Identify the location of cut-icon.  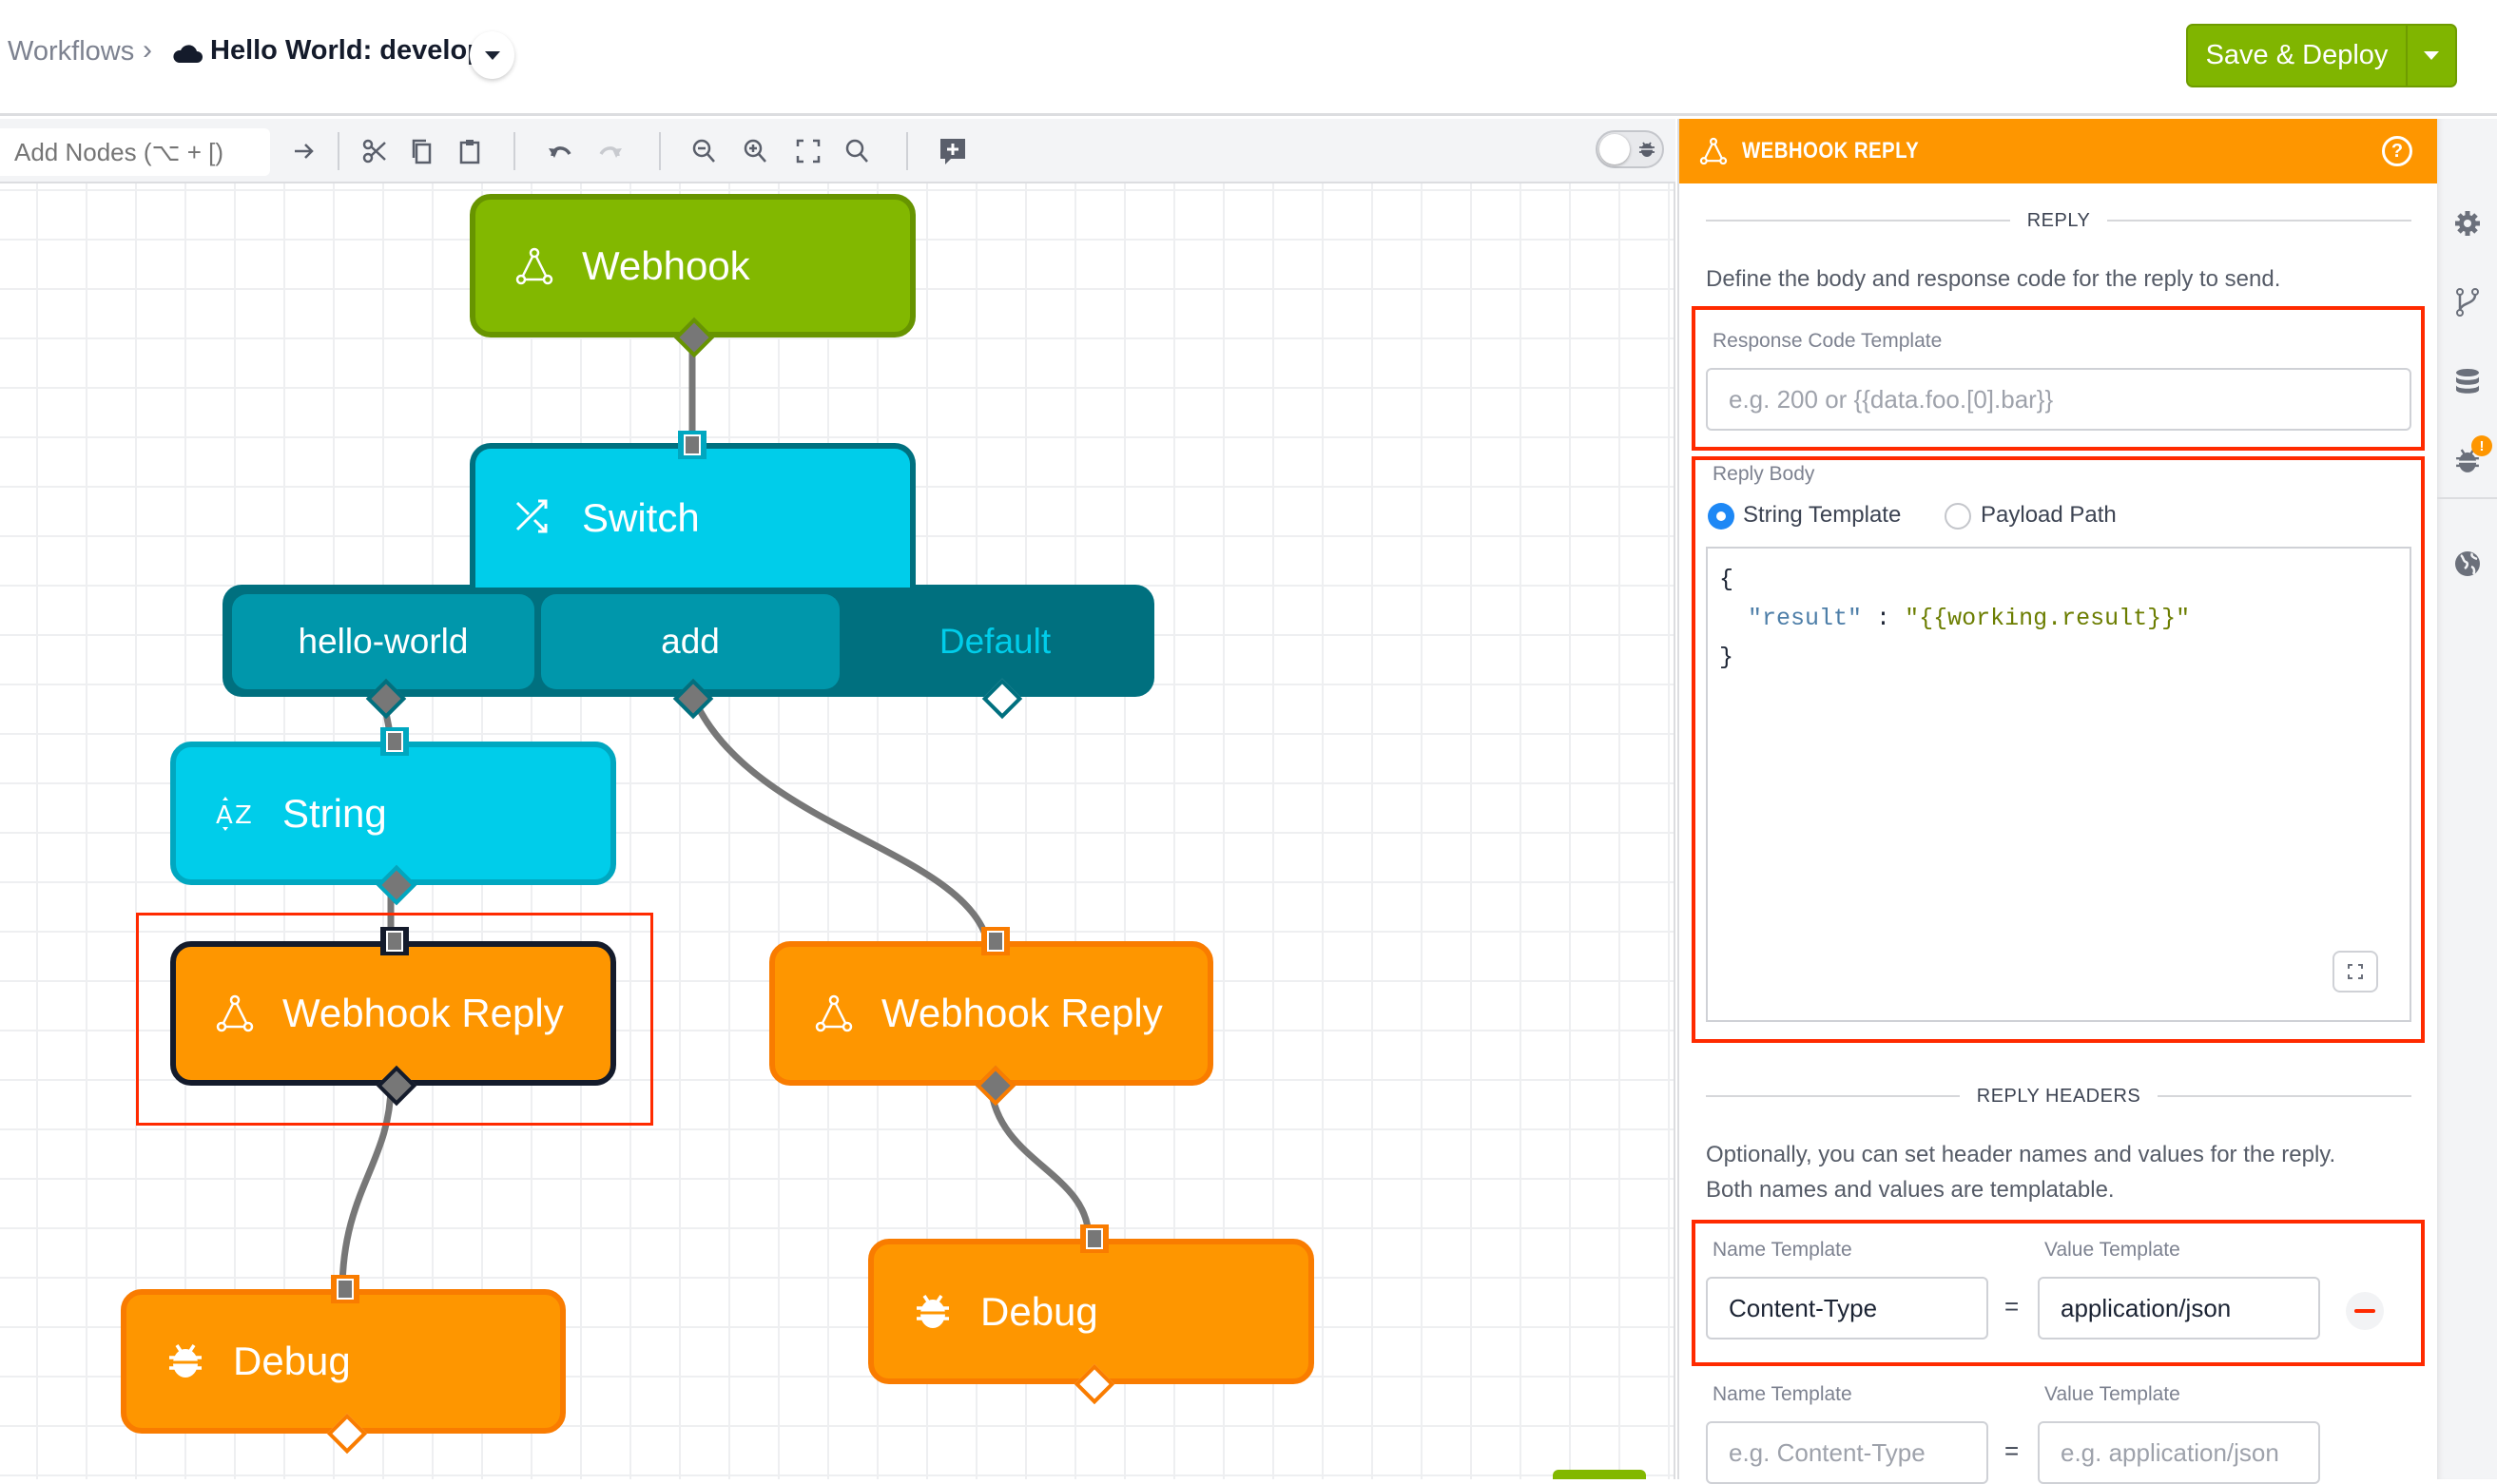
(375, 151).